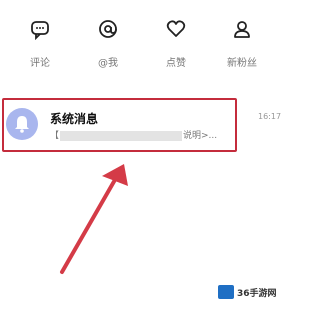 This screenshot has height=311, width=320. I want to click on watermark-text: 36手游网, so click(257, 294).